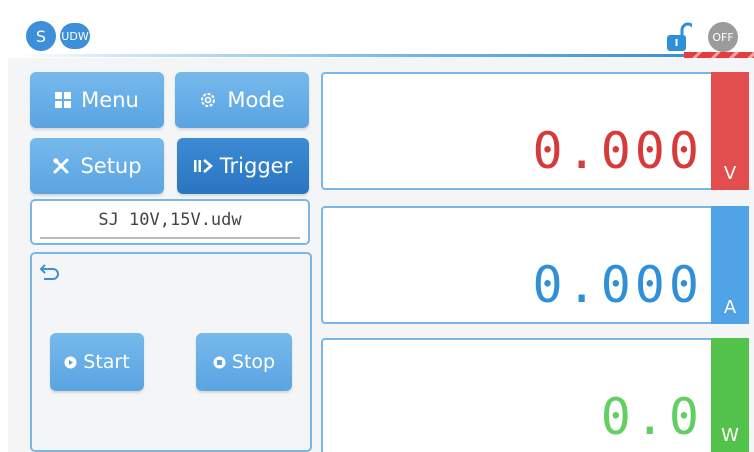 This screenshot has height=452, width=754. What do you see at coordinates (520, 131) in the screenshot?
I see `voltage-meter: 0.000` at bounding box center [520, 131].